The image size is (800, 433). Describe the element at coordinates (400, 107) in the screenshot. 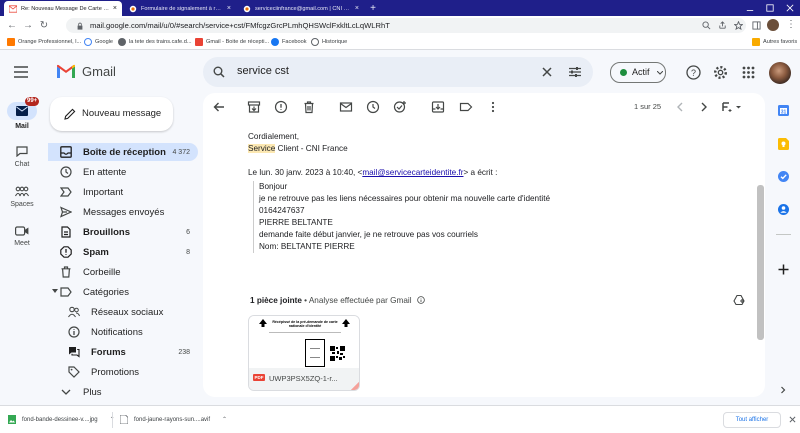

I see `add-to-tasks-icon` at that location.